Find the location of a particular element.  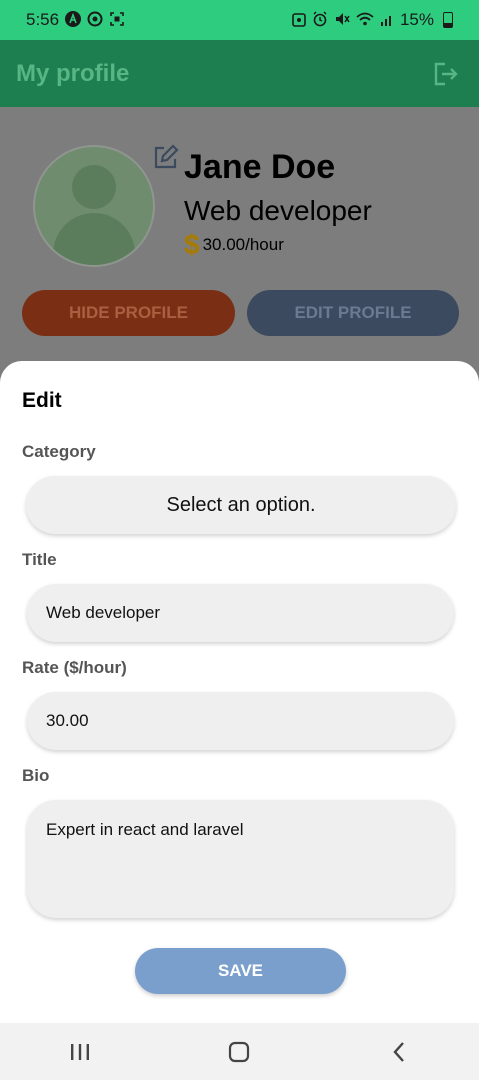

screenshot-icon is located at coordinates (117, 20).